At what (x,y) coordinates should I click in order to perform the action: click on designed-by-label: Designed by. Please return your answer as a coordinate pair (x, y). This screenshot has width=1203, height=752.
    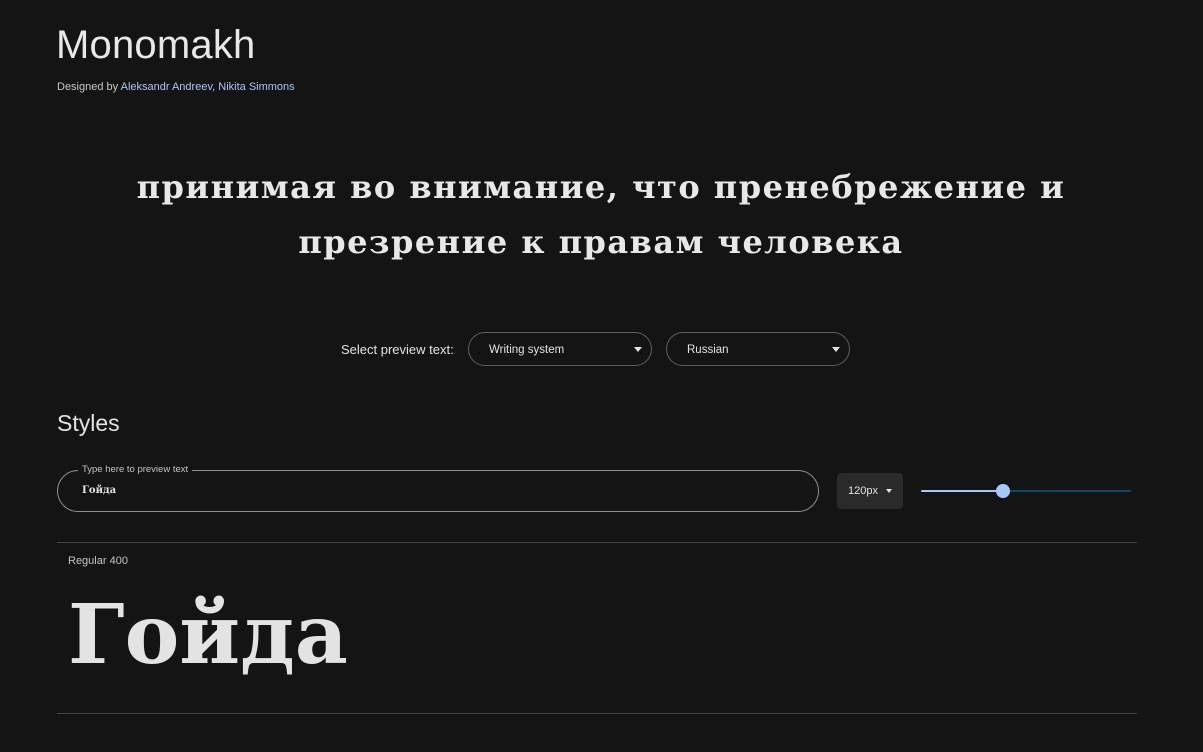
    Looking at the image, I should click on (89, 87).